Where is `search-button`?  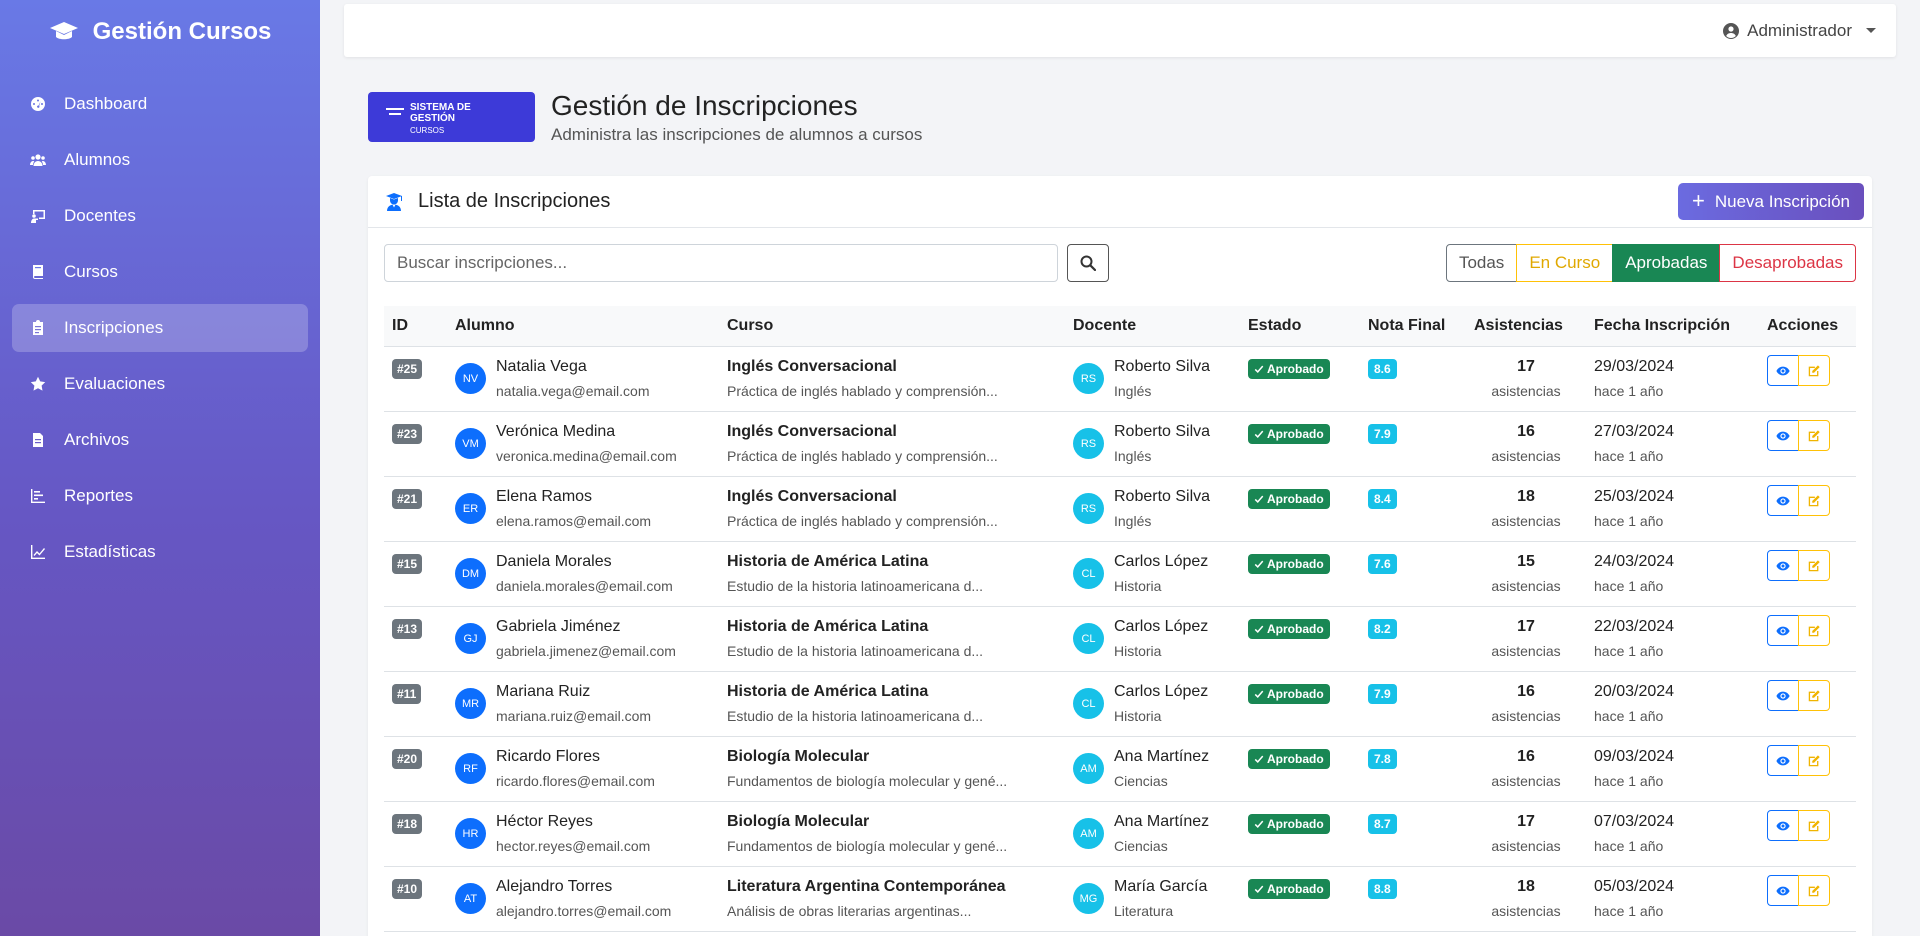
search-button is located at coordinates (1088, 263).